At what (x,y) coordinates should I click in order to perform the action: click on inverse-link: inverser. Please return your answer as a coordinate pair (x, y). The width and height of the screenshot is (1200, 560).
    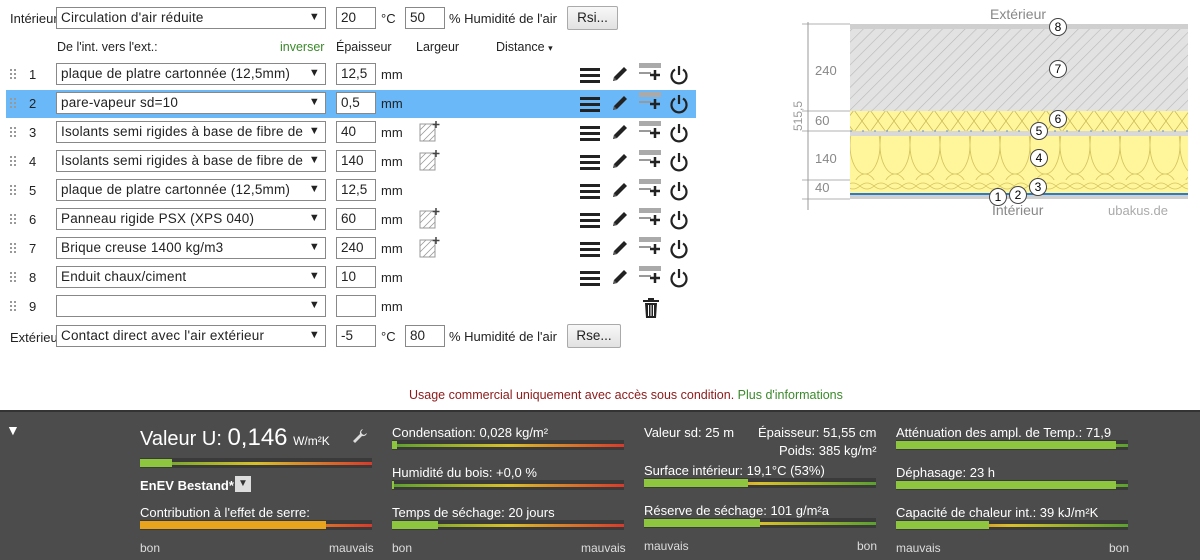
    Looking at the image, I should click on (302, 47).